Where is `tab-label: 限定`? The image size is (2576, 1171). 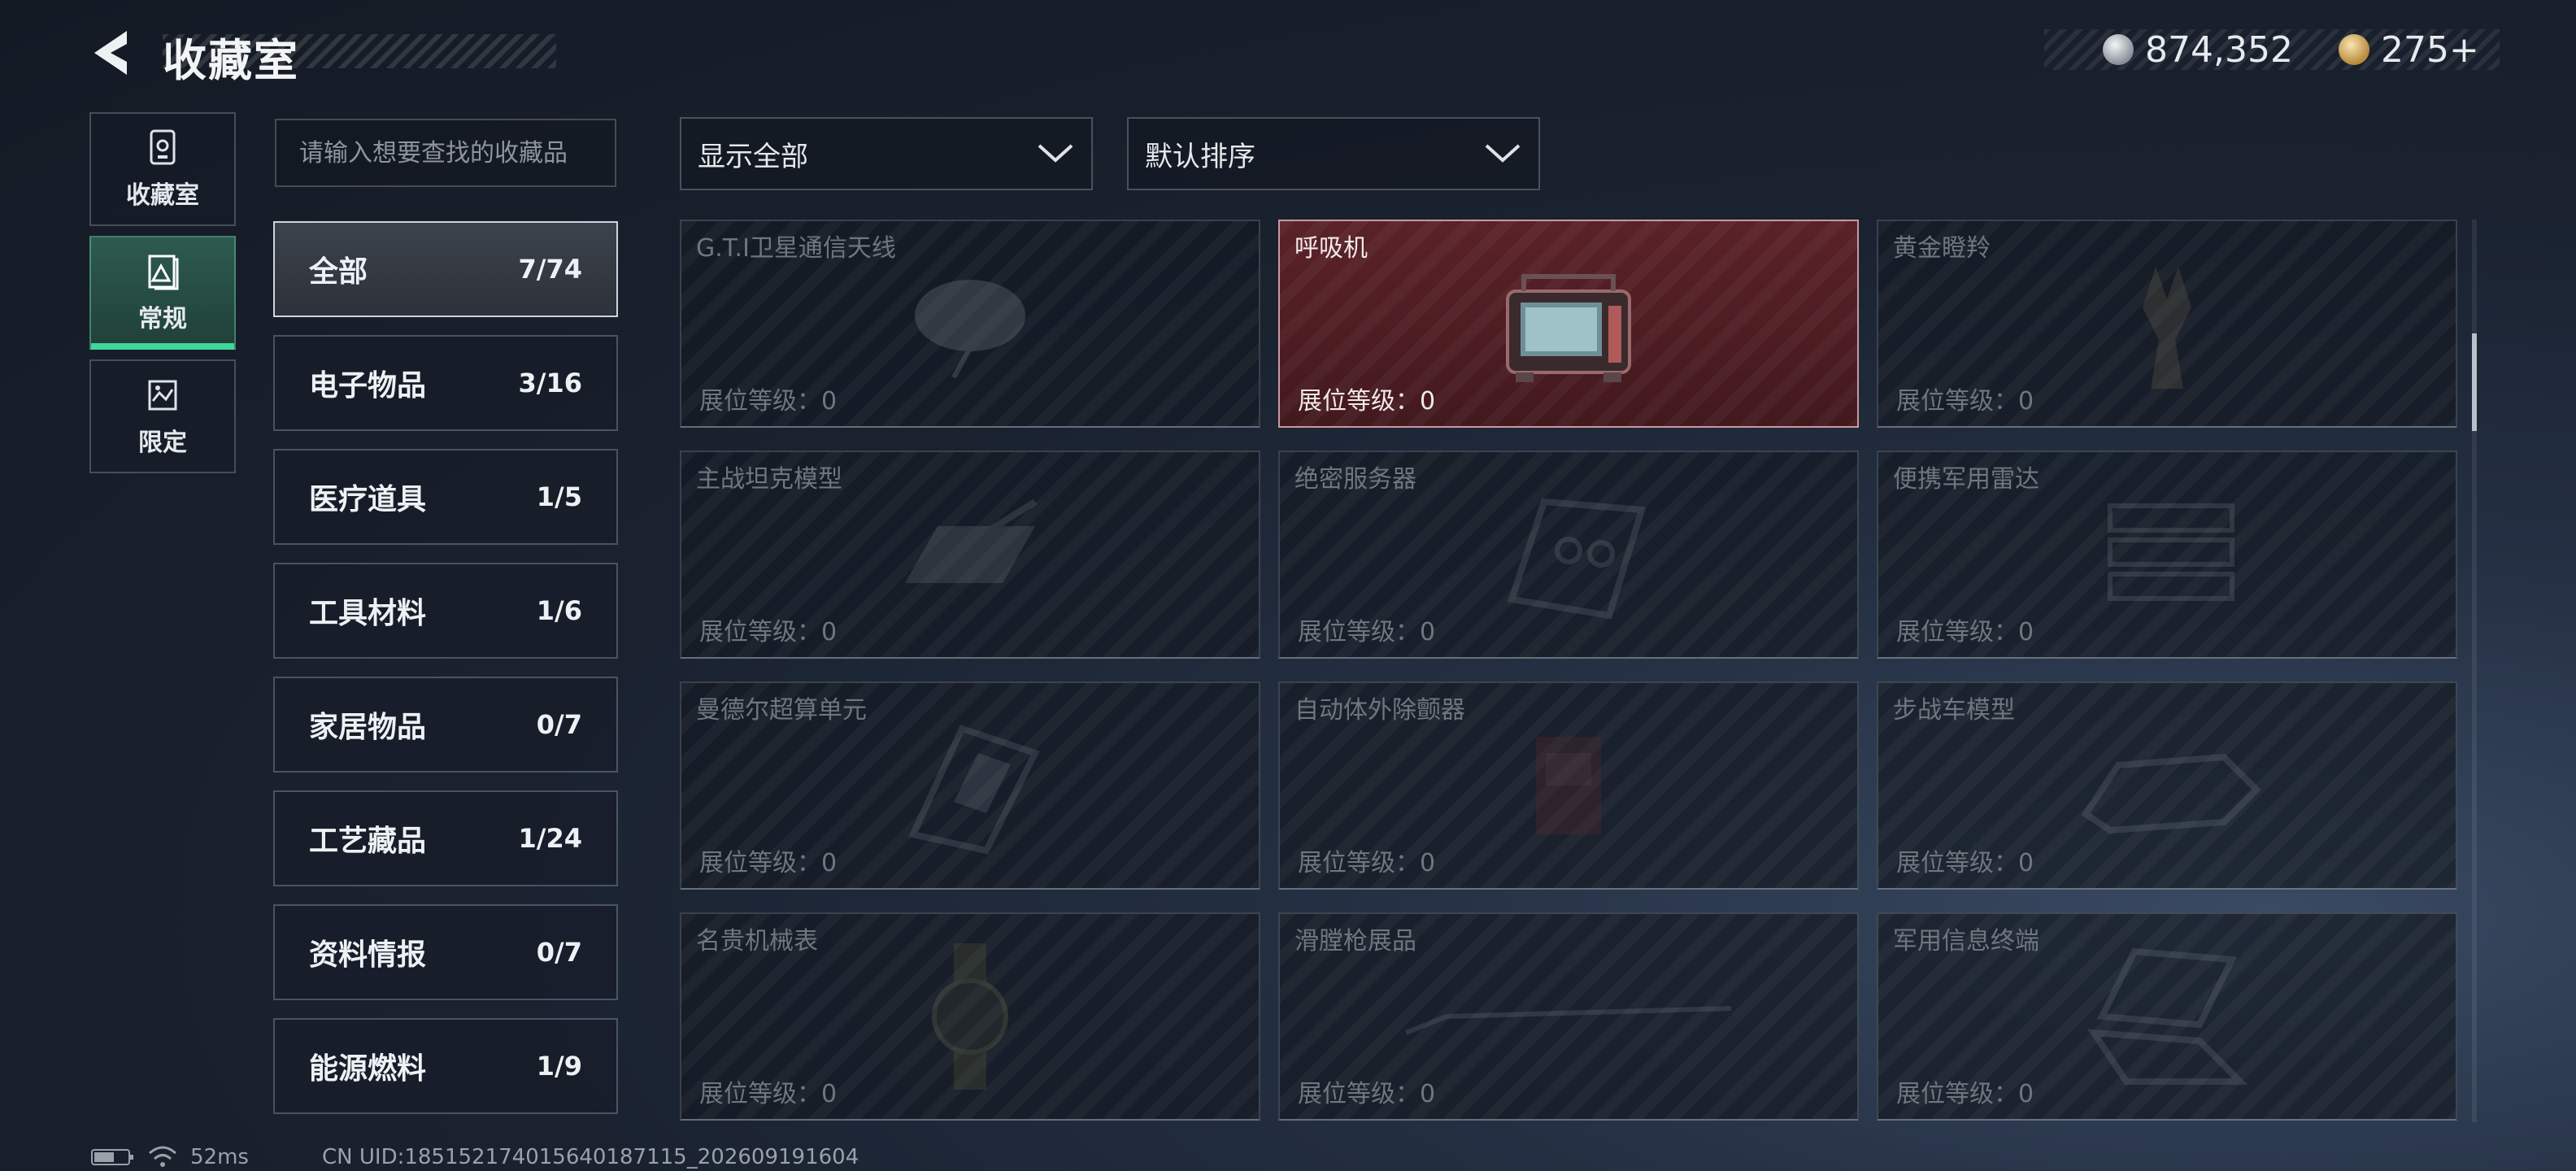 tab-label: 限定 is located at coordinates (163, 443).